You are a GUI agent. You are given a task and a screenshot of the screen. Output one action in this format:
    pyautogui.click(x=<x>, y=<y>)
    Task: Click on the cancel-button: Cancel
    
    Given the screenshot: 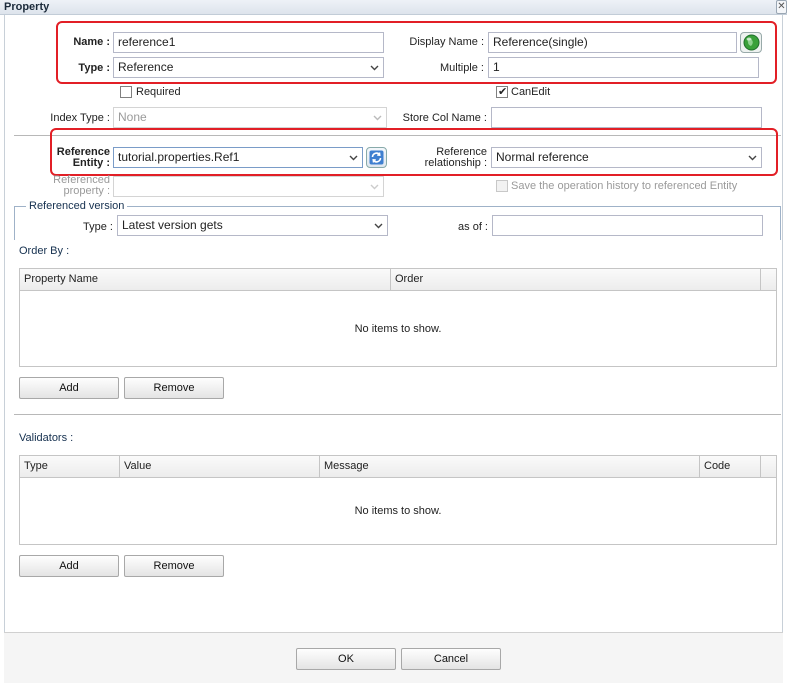 What is the action you would take?
    pyautogui.click(x=451, y=659)
    